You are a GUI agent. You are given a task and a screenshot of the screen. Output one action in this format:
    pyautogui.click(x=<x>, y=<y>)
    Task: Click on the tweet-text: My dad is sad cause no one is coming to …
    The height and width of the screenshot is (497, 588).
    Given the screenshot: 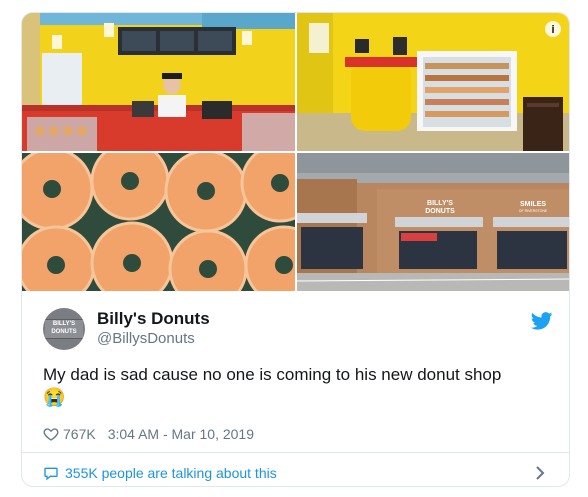 What is the action you would take?
    pyautogui.click(x=298, y=386)
    